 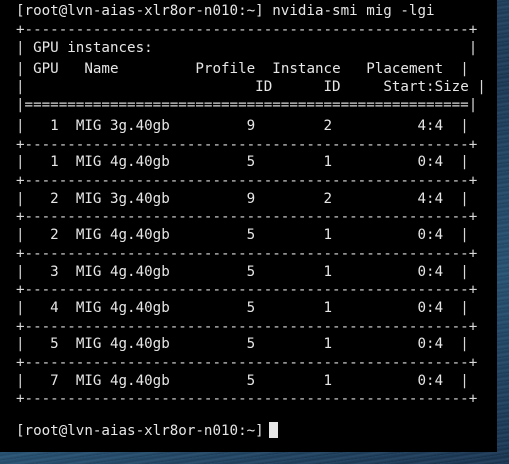 What do you see at coordinates (54, 380) in the screenshot?
I see `cell-gpu: 7` at bounding box center [54, 380].